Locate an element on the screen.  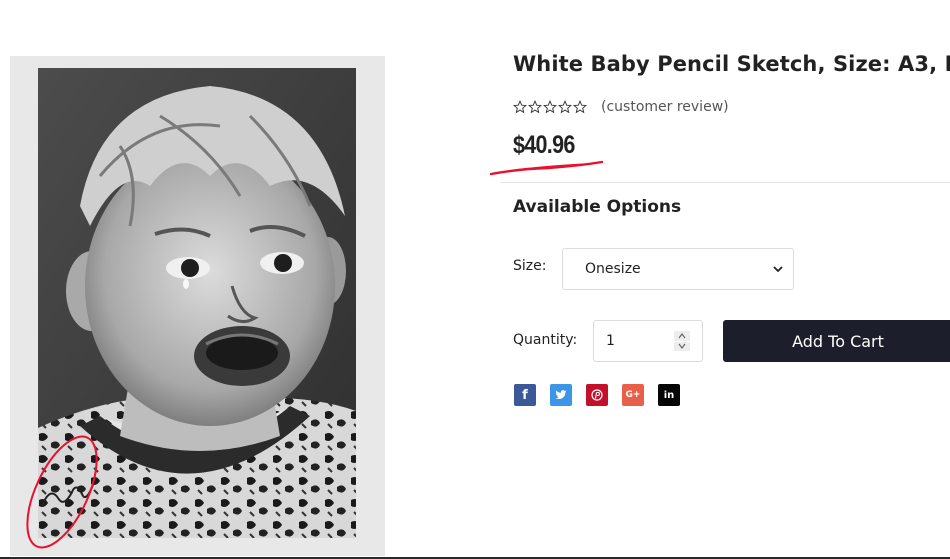
quantity-label: Quantity: is located at coordinates (545, 340).